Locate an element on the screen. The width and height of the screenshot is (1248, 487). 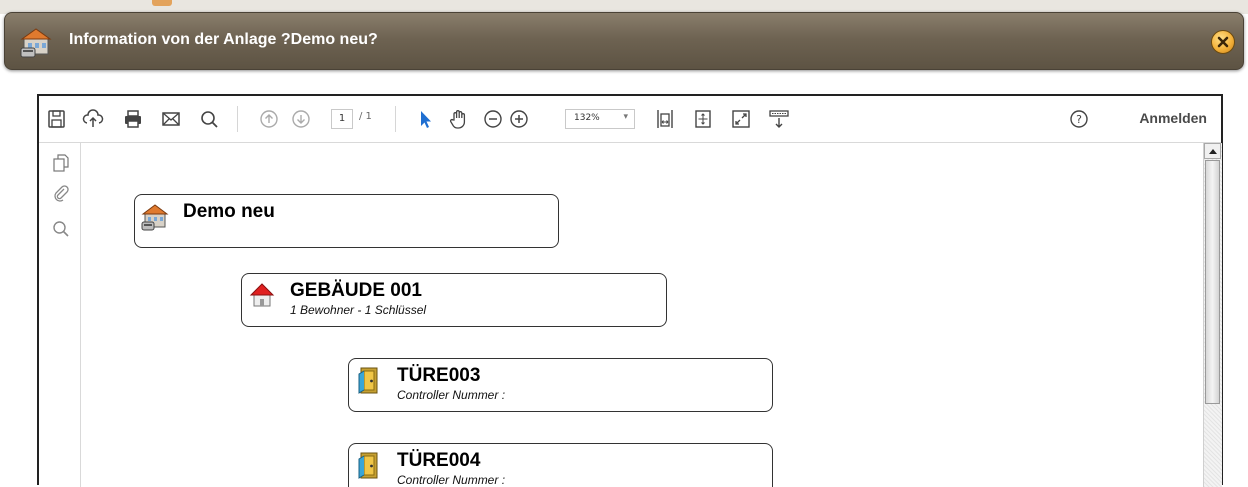
hand-tool-icon is located at coordinates (459, 119).